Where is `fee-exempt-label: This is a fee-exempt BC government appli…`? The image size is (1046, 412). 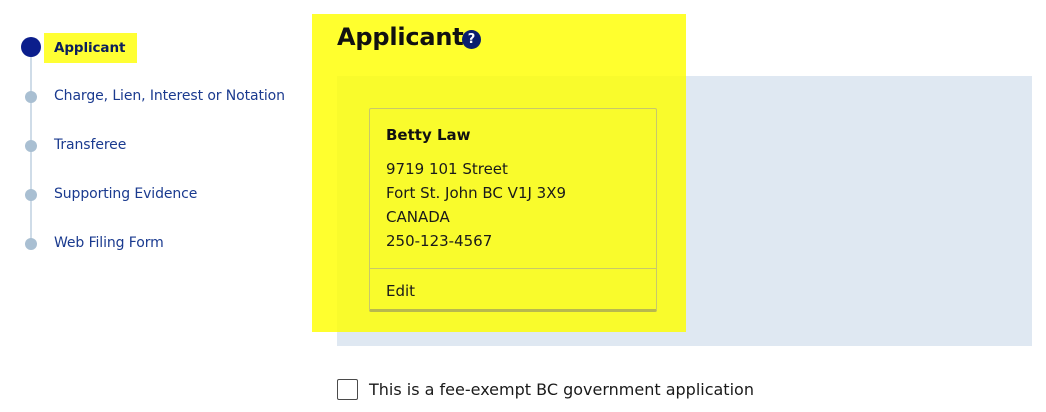 fee-exempt-label: This is a fee-exempt BC government appli… is located at coordinates (561, 389).